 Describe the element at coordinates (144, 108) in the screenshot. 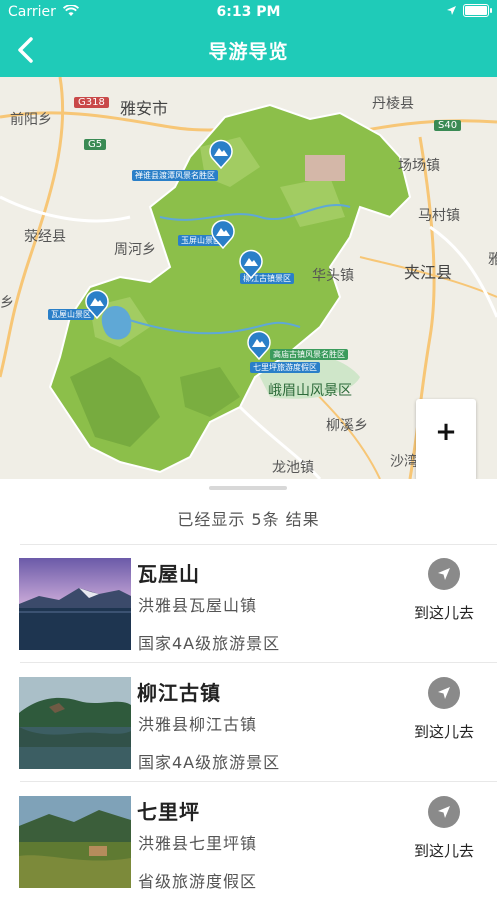

I see `map-label-yaan: 雅安市` at that location.